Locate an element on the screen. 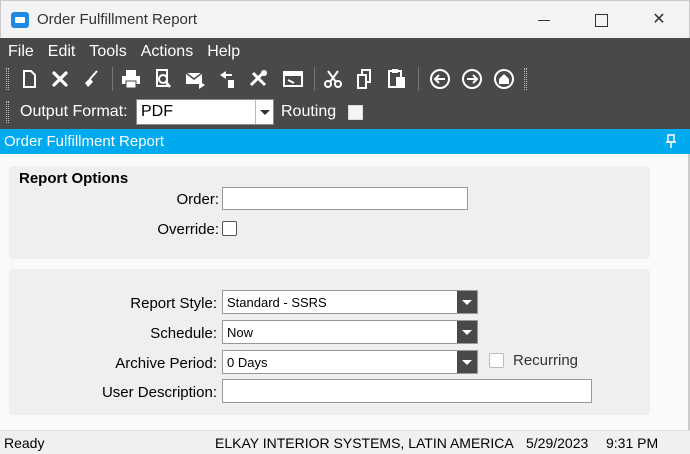 Image resolution: width=690 pixels, height=454 pixels. report-style-label: Report Style: is located at coordinates (173, 303).